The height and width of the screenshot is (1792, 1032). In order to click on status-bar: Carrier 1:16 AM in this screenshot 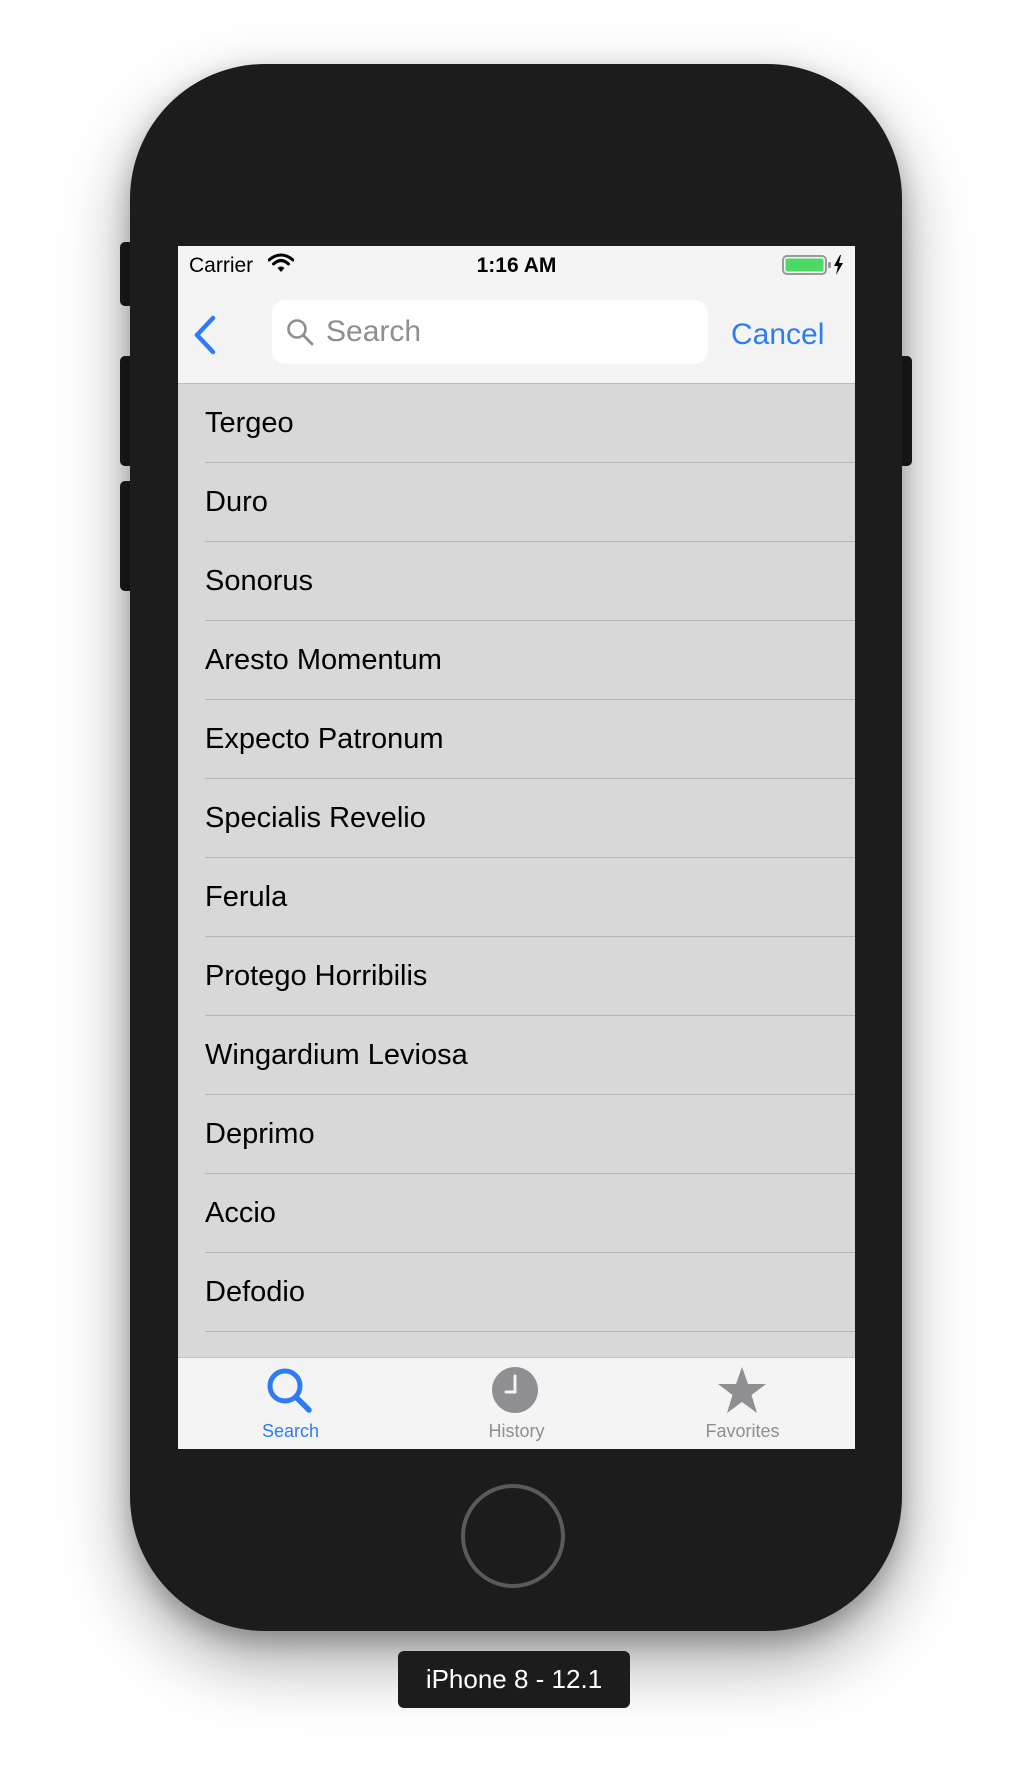, I will do `click(516, 266)`.